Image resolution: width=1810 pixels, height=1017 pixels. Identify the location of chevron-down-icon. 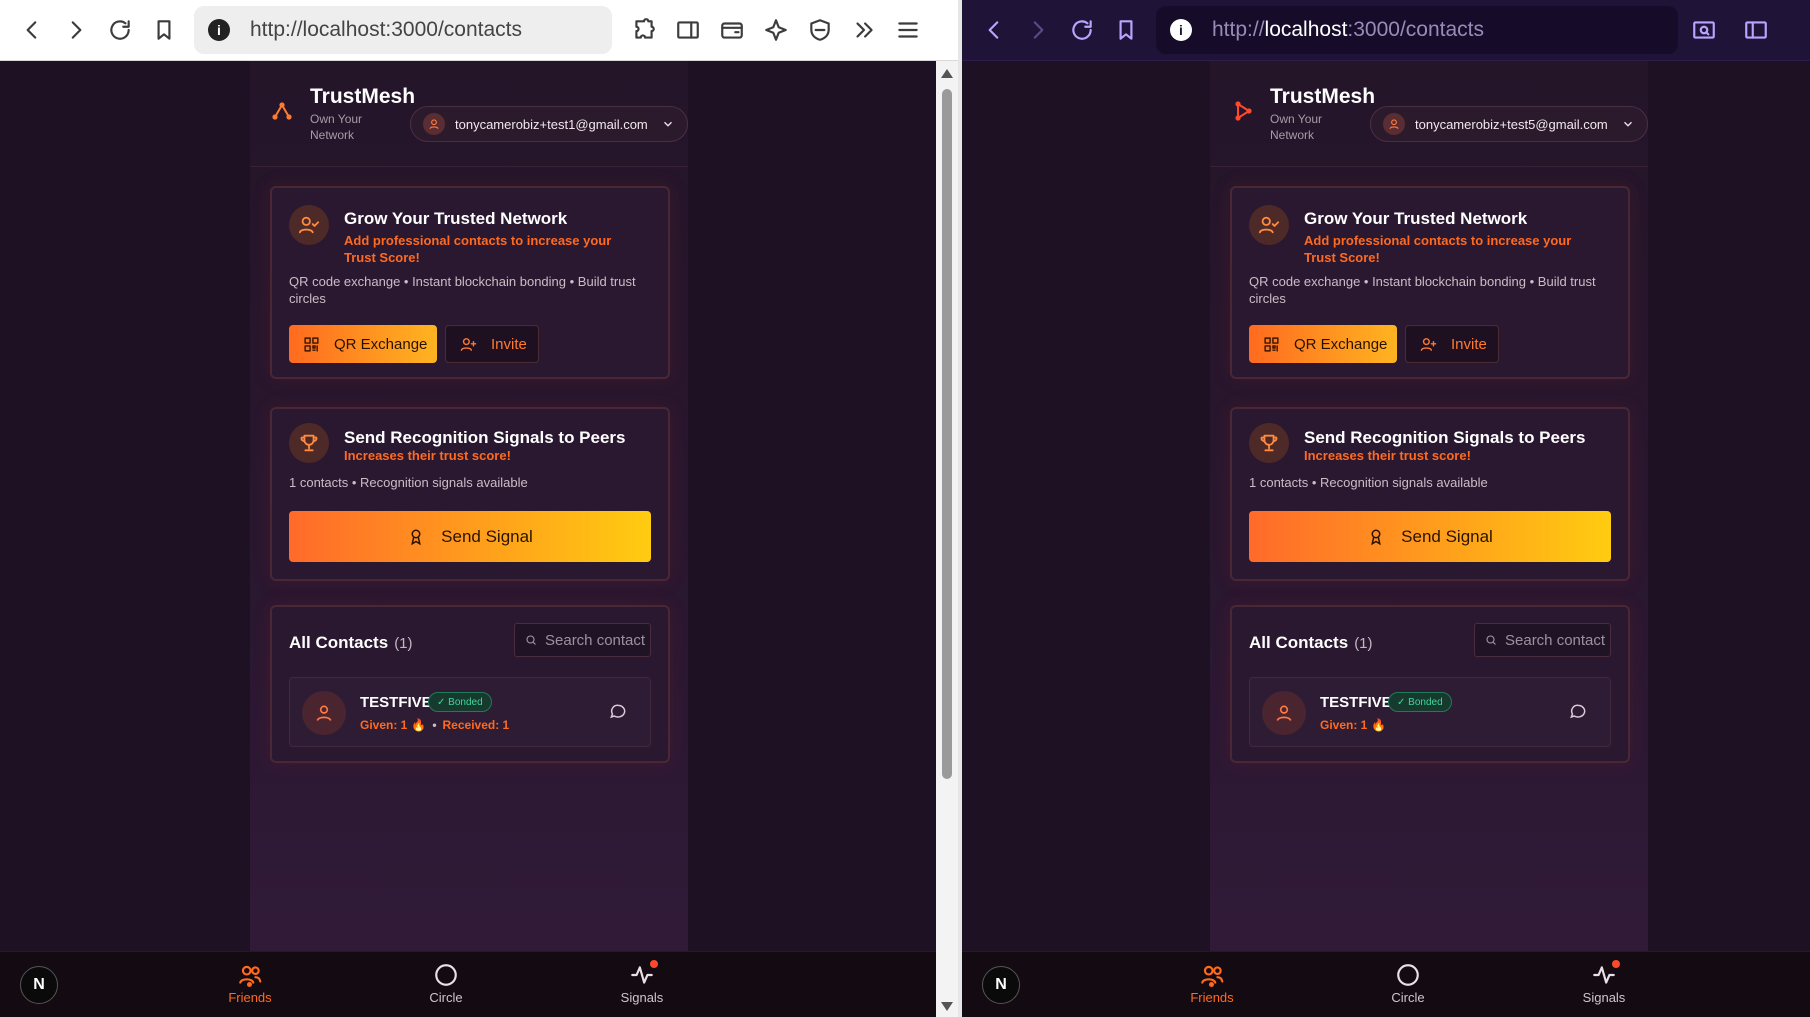
(668, 124).